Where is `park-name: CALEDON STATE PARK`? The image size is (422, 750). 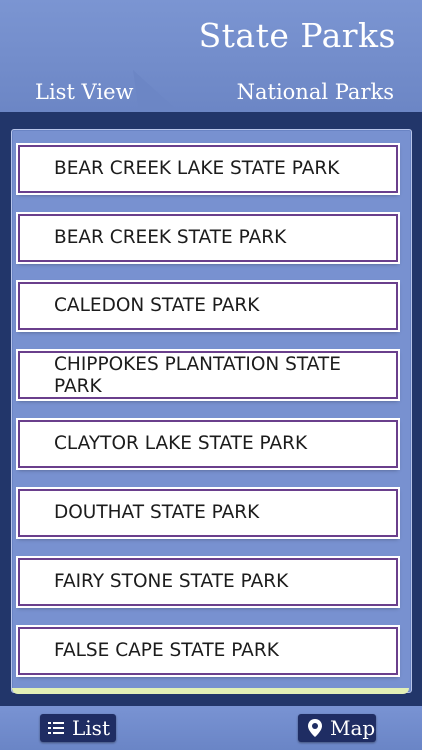
park-name: CALEDON STATE PARK is located at coordinates (157, 305).